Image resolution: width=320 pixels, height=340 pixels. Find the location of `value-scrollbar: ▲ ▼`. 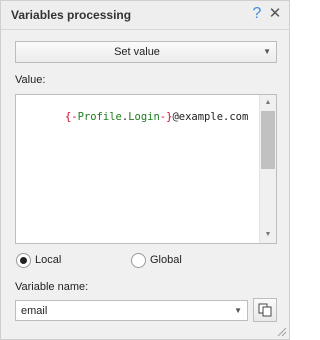

value-scrollbar: ▲ ▼ is located at coordinates (267, 169).